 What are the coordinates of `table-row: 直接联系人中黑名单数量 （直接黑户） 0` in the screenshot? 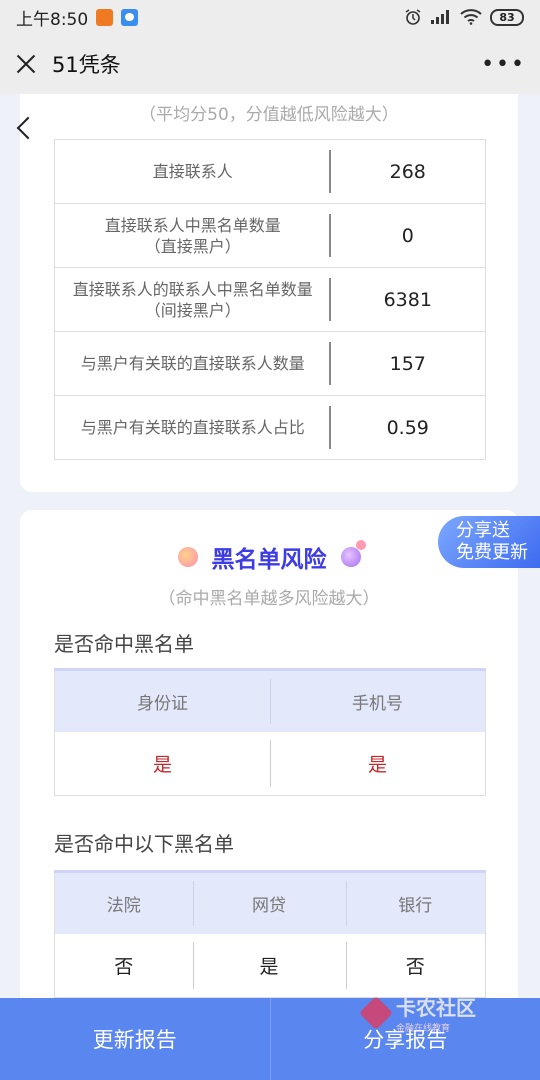 It's located at (270, 235).